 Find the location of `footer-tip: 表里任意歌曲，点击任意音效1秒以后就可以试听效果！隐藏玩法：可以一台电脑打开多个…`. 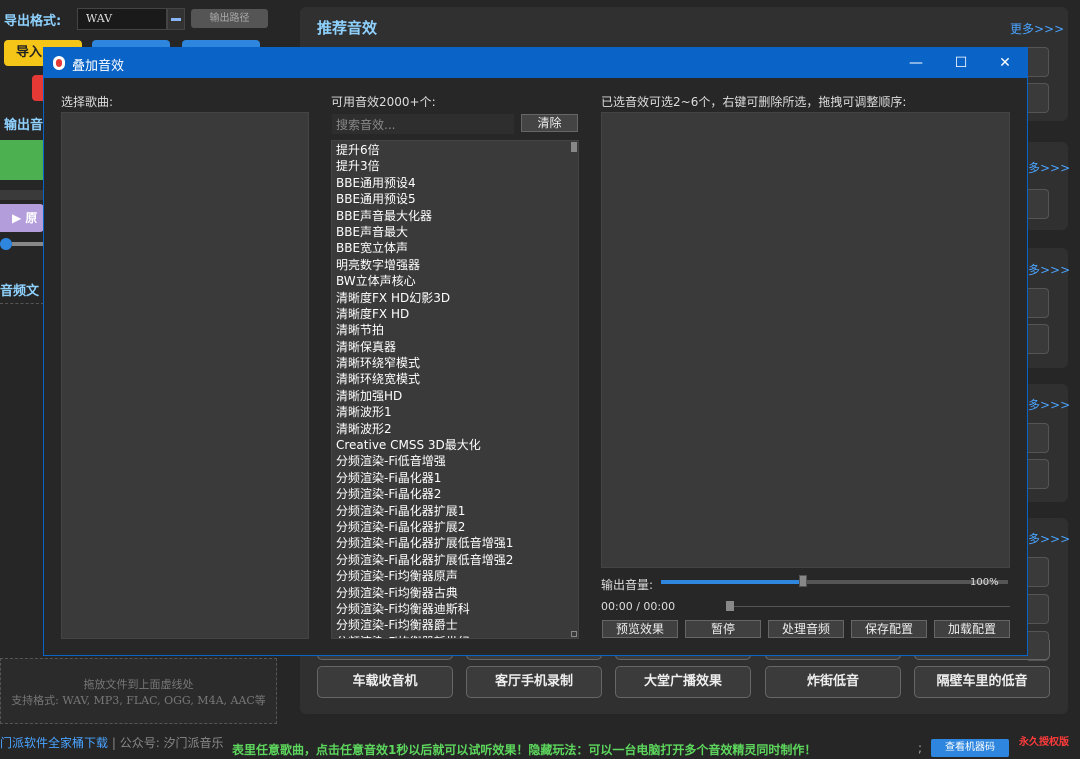

footer-tip: 表里任意歌曲，点击任意音效1秒以后就可以试听效果！隐藏玩法：可以一台电脑打开多个… is located at coordinates (524, 750).